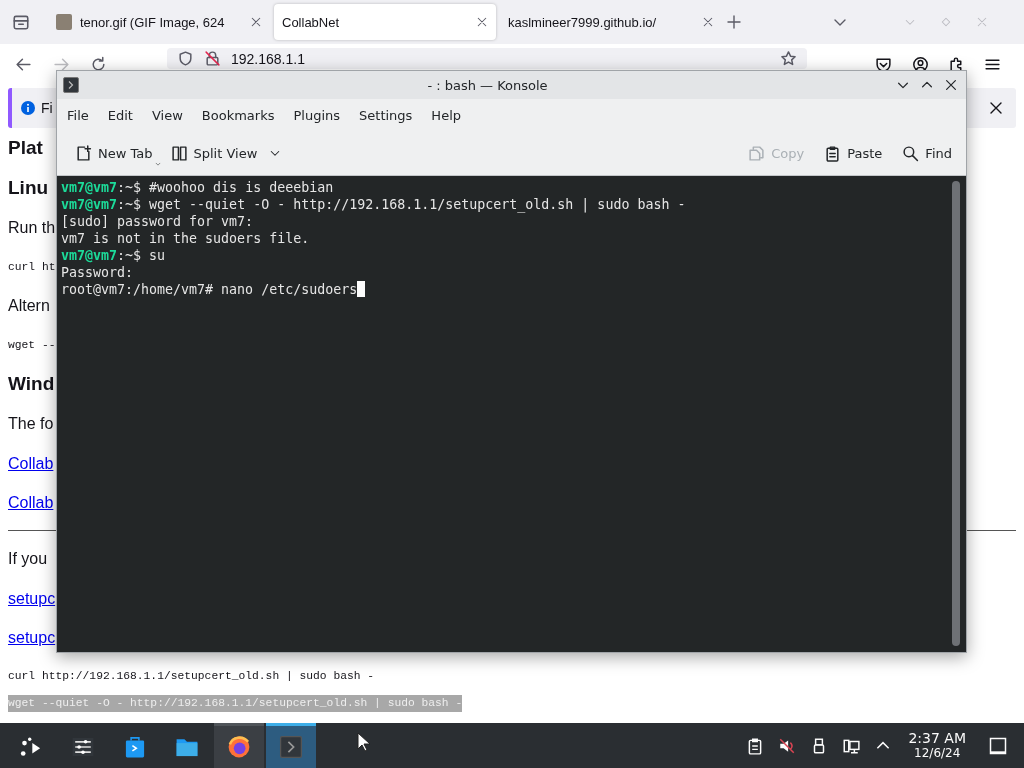  Describe the element at coordinates (31, 424) in the screenshot. I see `page-text: The fo` at that location.